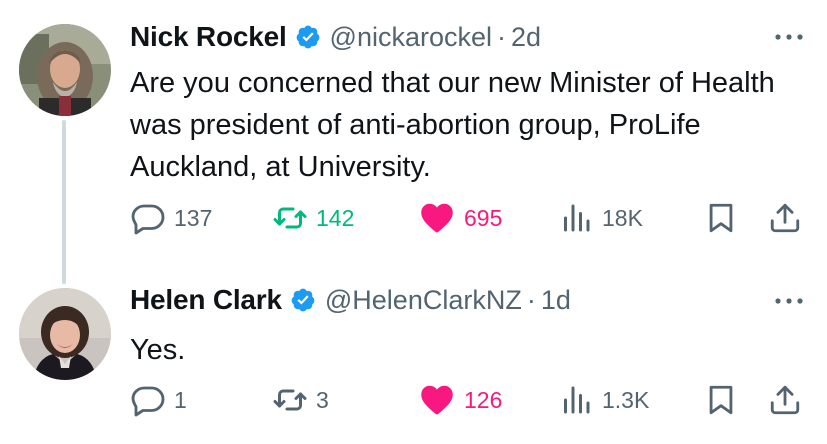 This screenshot has width=827, height=444. What do you see at coordinates (206, 300) in the screenshot?
I see `author-display-name: Helen Clark` at bounding box center [206, 300].